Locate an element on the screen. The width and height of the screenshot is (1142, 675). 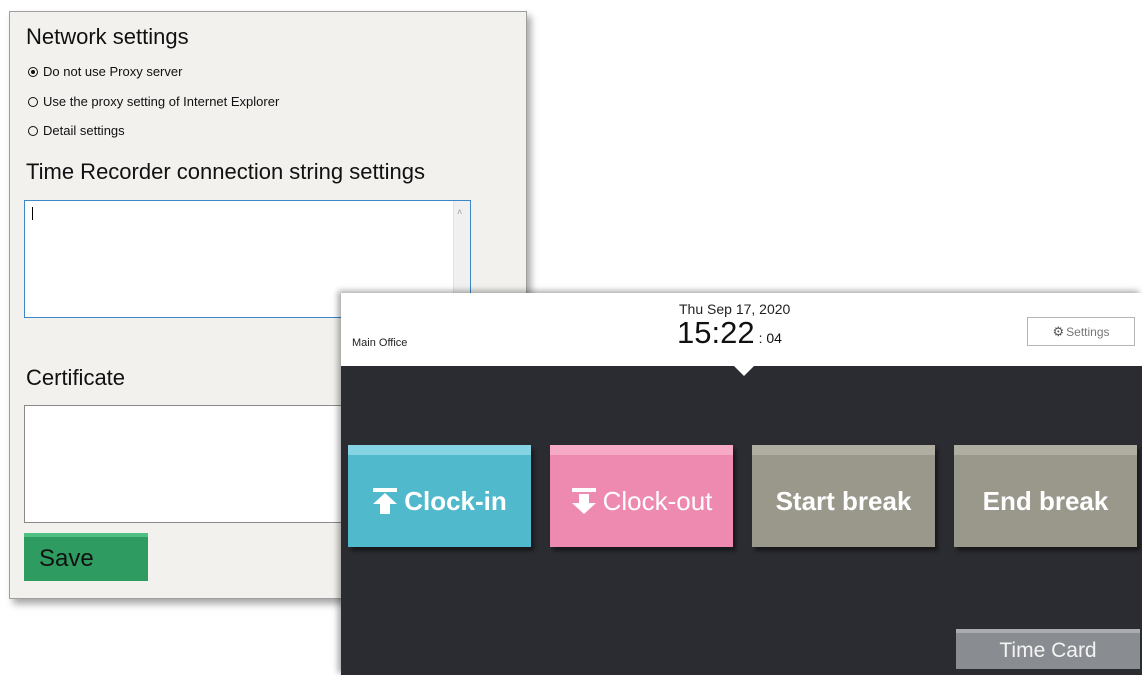
settings-button: ⚙ Settings is located at coordinates (1081, 331).